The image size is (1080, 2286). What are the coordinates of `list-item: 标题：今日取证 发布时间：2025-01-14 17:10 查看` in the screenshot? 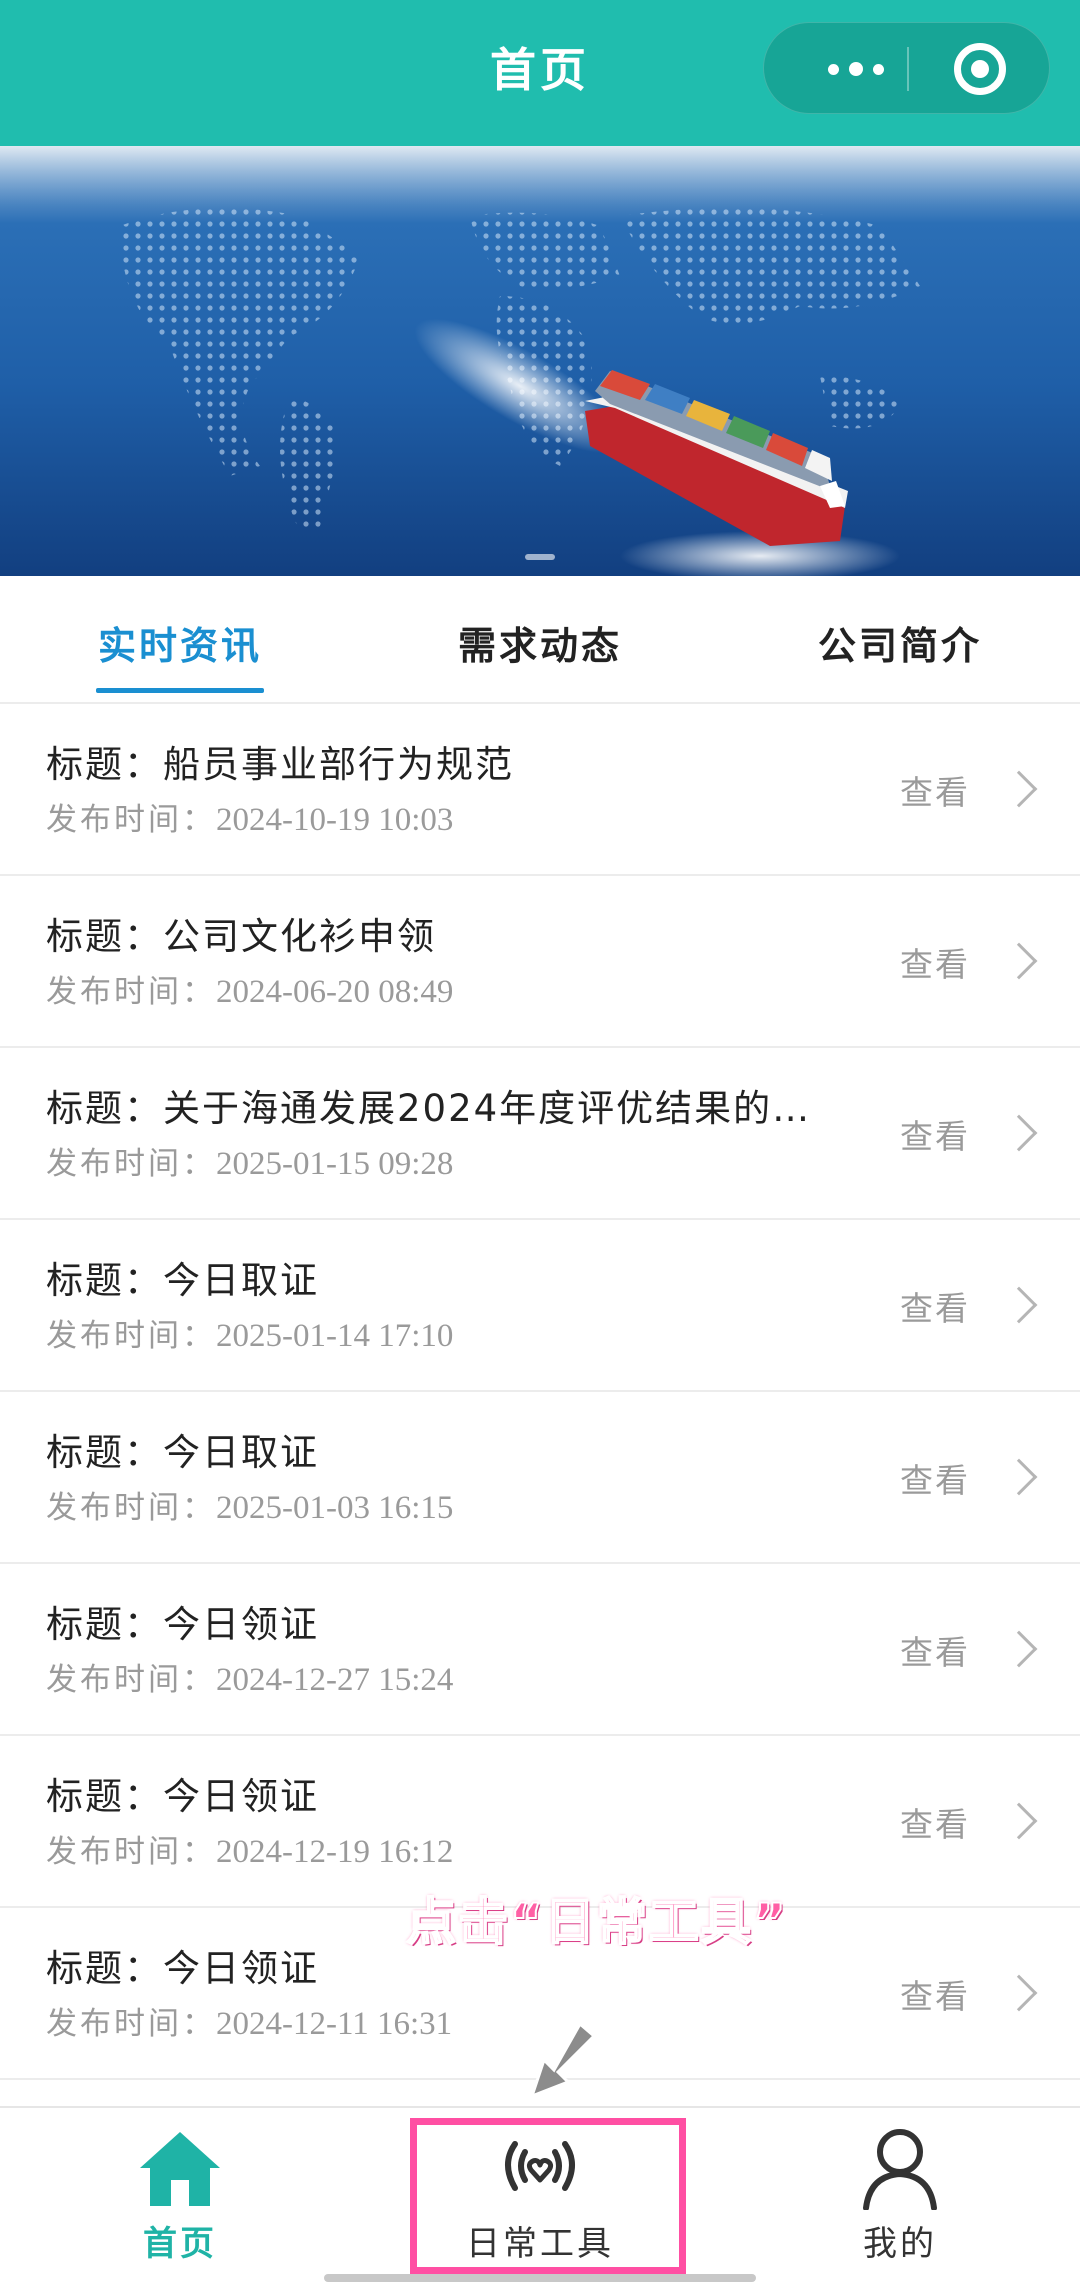 It's located at (540, 1306).